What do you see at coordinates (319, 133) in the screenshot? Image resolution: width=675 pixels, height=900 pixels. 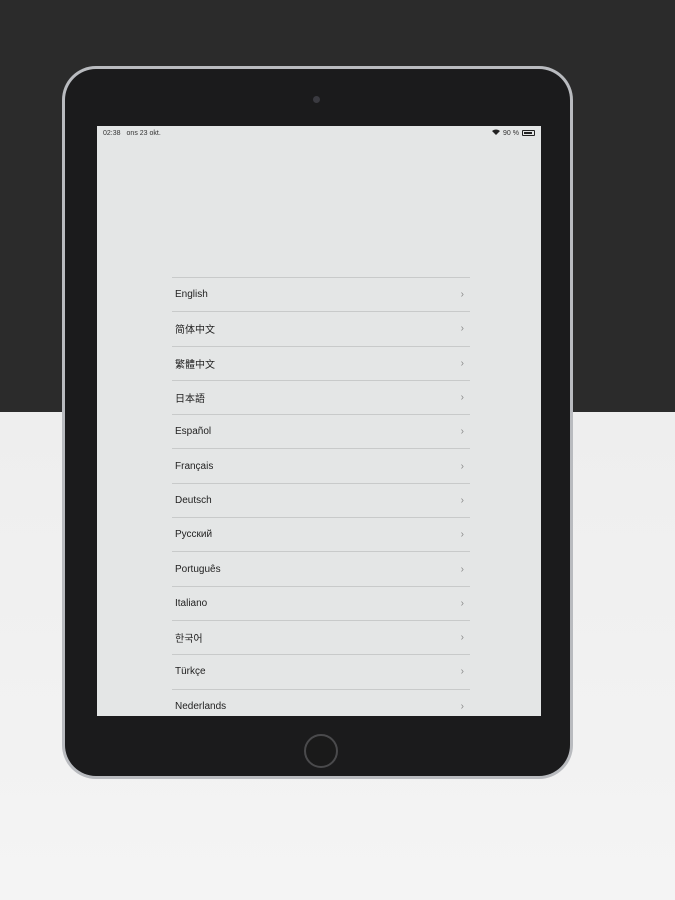 I see `status-bar: 02:38 ons 23 okt. 90 %` at bounding box center [319, 133].